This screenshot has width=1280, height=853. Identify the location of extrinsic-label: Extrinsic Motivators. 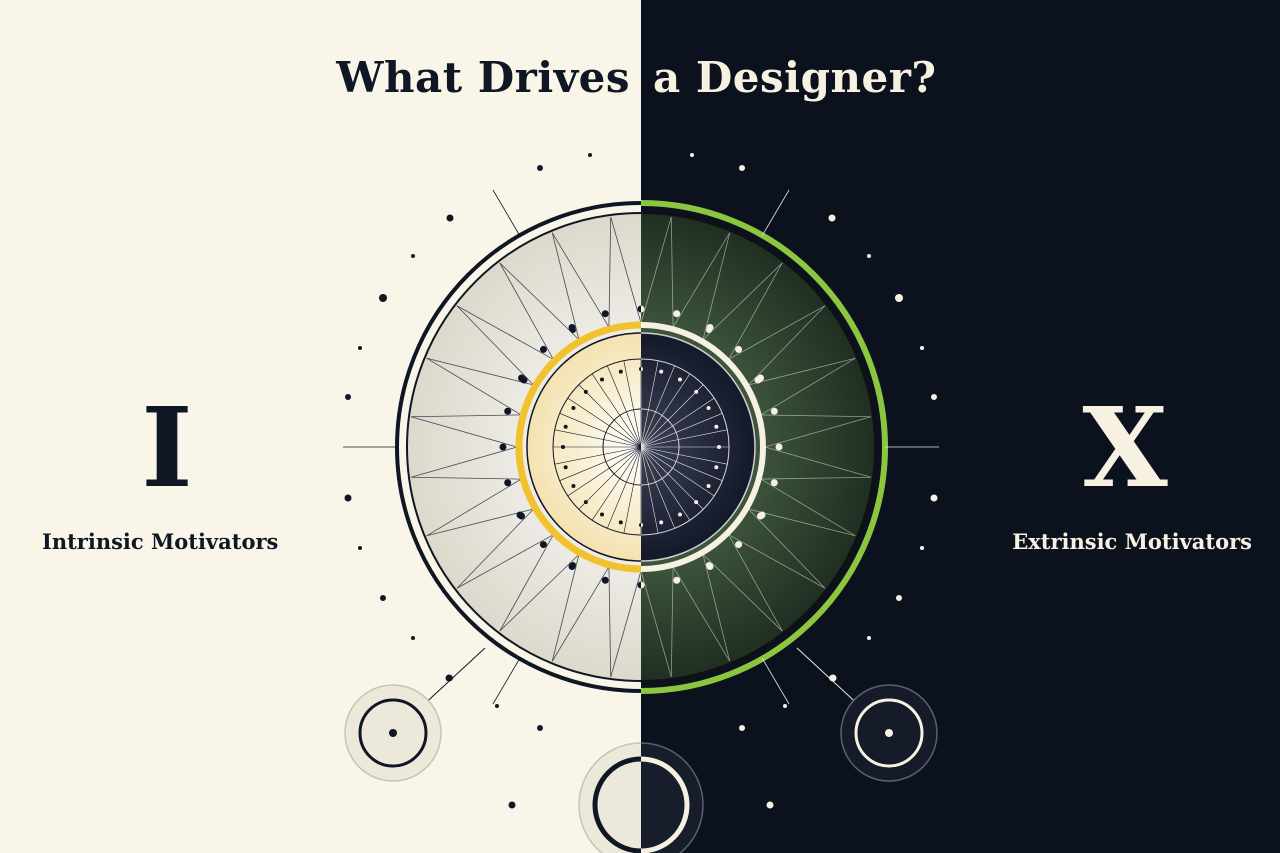
(1132, 541).